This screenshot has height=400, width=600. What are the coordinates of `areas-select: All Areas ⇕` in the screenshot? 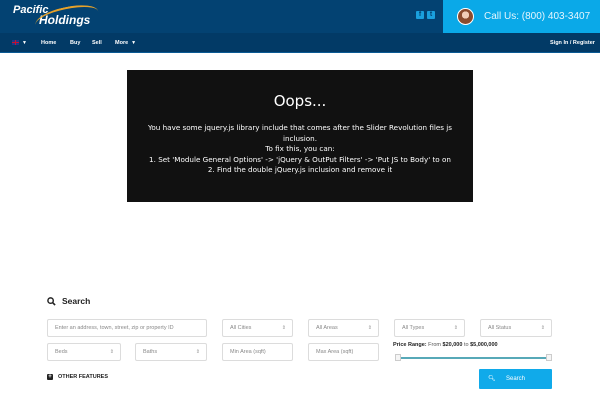 It's located at (343, 328).